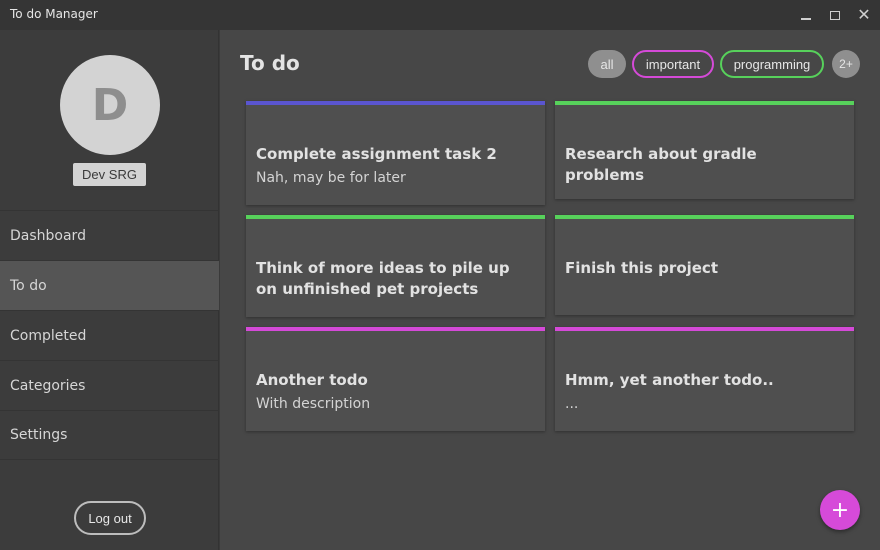  What do you see at coordinates (331, 178) in the screenshot?
I see `todo-description: Nah, may be for later` at bounding box center [331, 178].